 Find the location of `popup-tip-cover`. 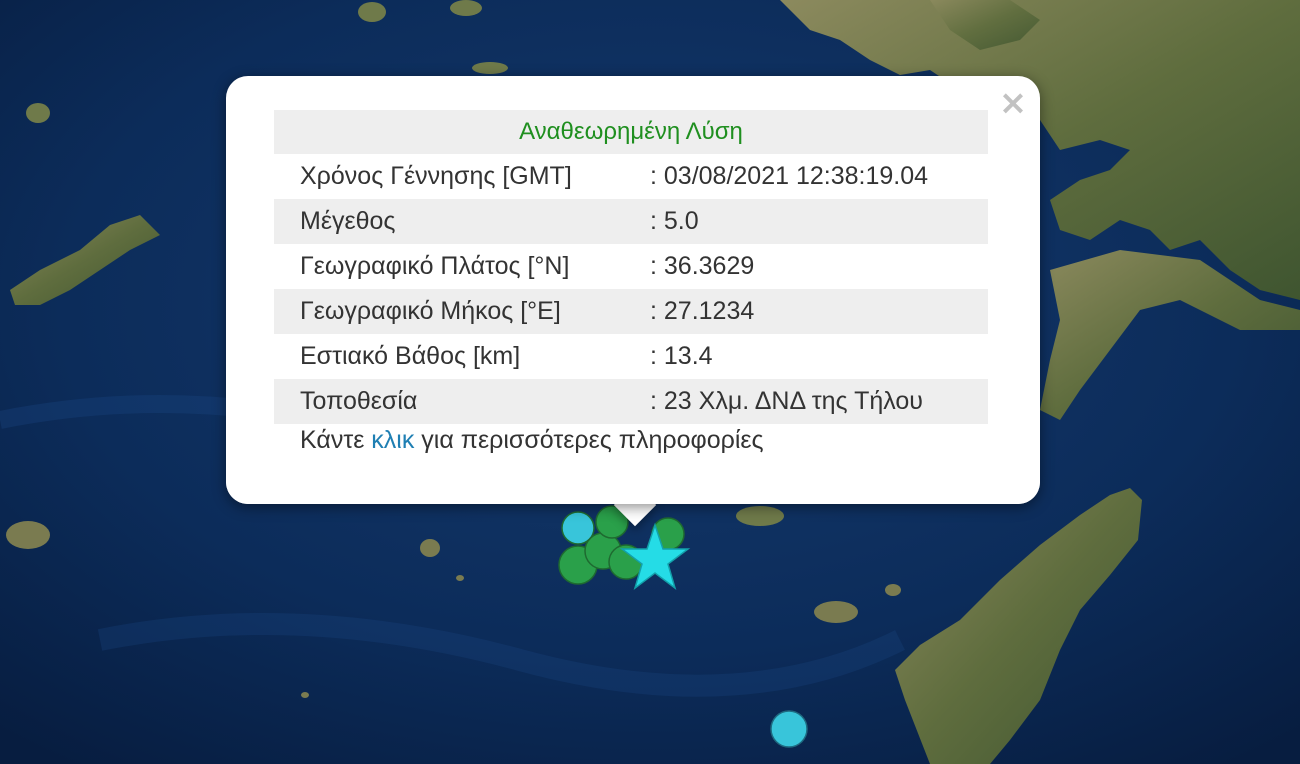

popup-tip-cover is located at coordinates (633, 487).